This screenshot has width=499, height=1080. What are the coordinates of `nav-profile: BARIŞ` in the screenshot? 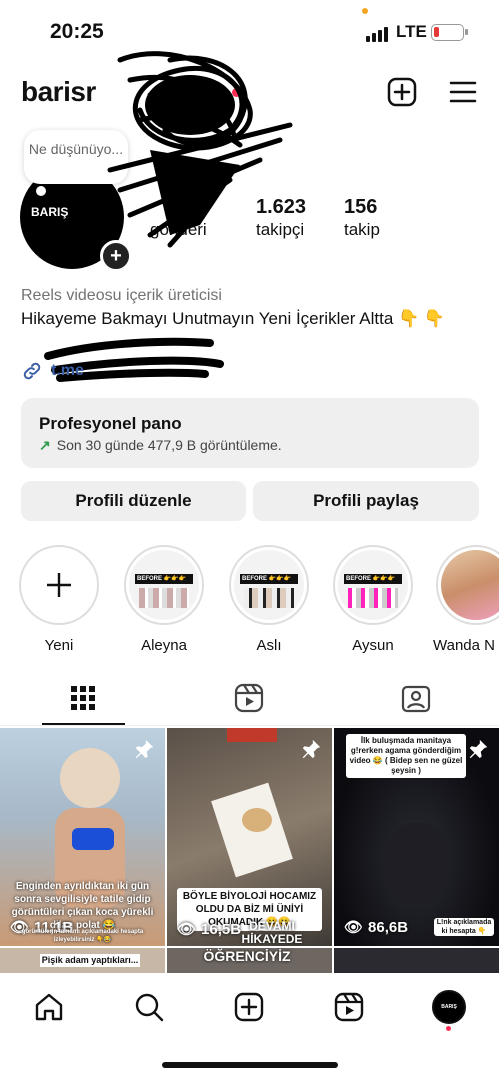 It's located at (449, 1007).